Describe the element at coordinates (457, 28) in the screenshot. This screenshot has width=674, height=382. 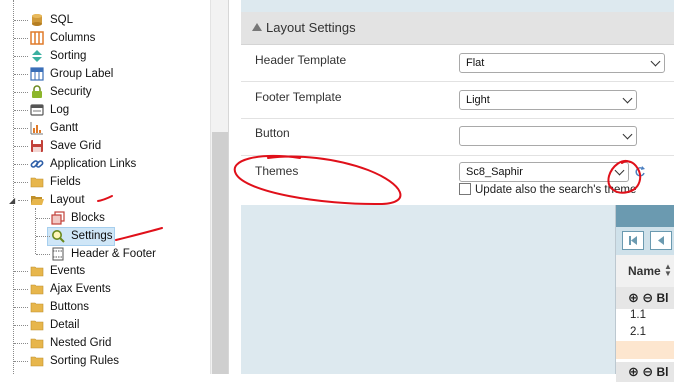
I see `layout-settings-header: Layout Settings` at that location.